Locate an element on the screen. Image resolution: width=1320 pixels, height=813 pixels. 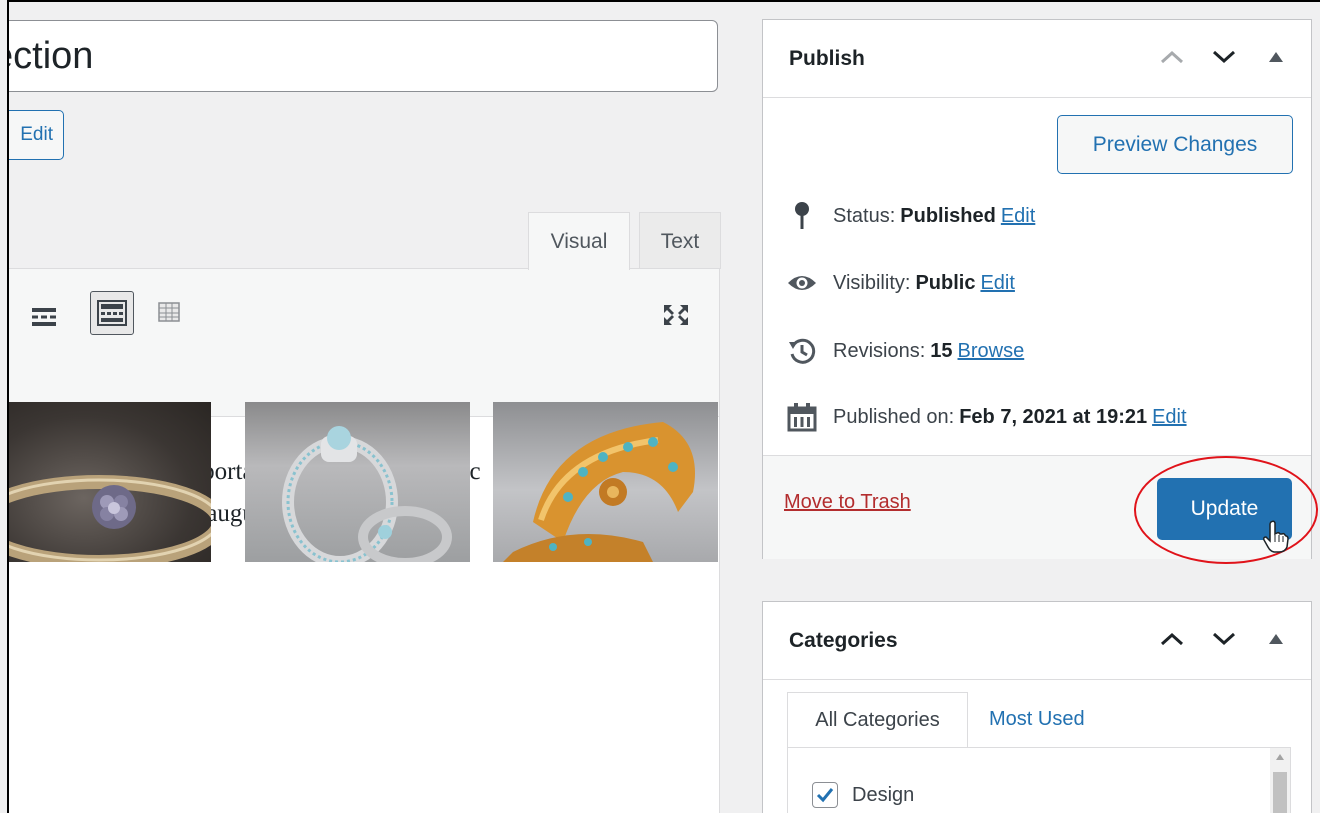
table-icon is located at coordinates (169, 312).